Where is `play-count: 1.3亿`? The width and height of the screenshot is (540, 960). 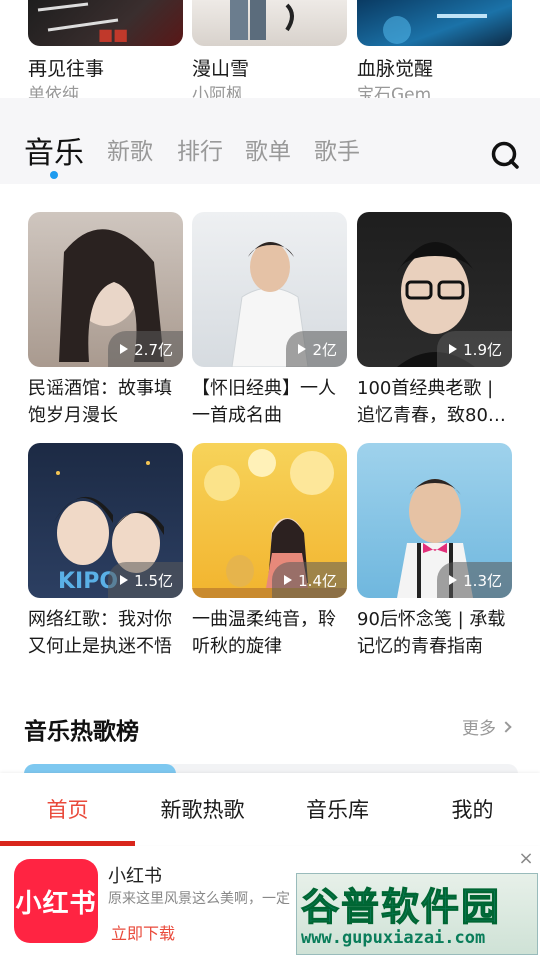
play-count: 1.3亿 is located at coordinates (482, 580).